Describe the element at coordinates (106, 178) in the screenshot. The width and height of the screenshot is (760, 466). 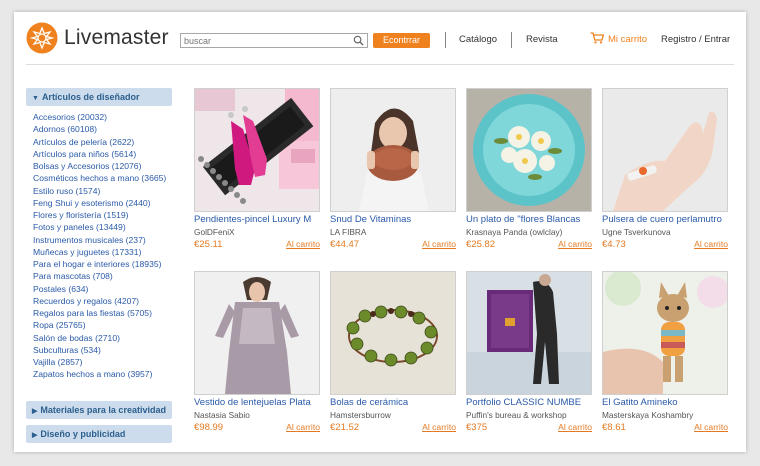
I see `category-link: Cosméticos hechos a mano (3665)` at that location.